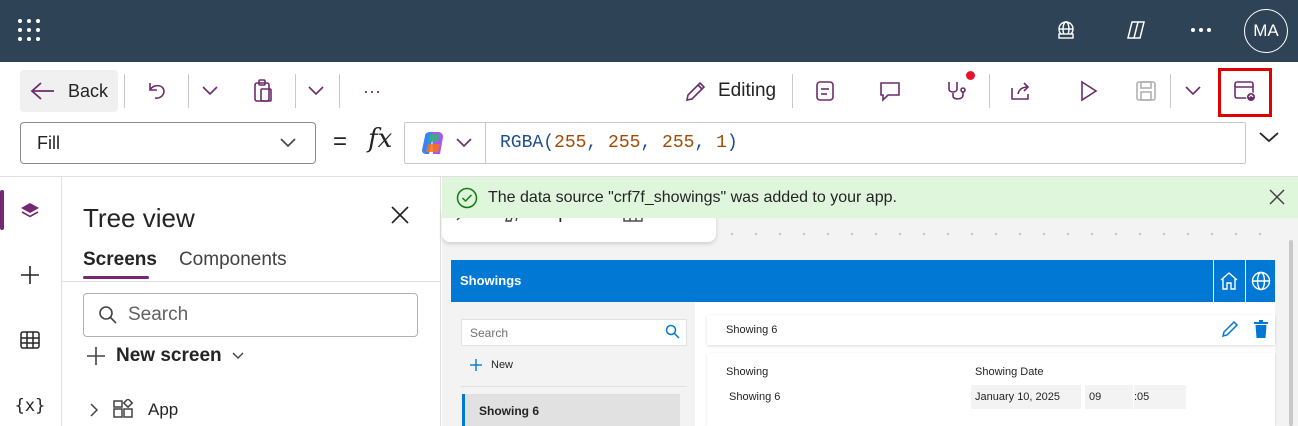 The width and height of the screenshot is (1298, 426). Describe the element at coordinates (30, 211) in the screenshot. I see `layers-icon` at that location.